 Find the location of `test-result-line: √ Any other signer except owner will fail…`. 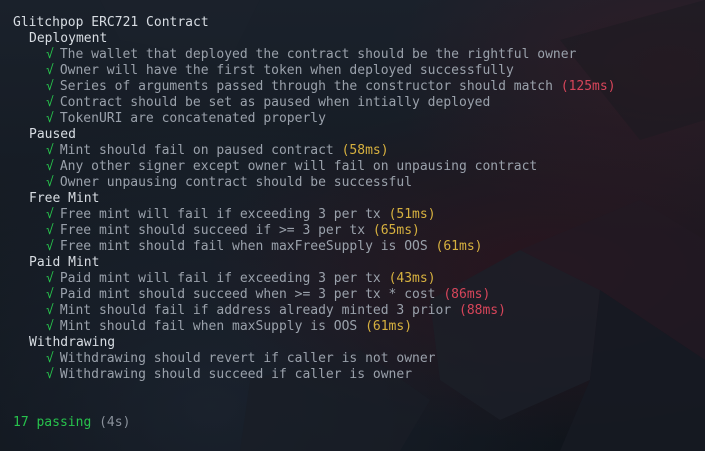

test-result-line: √ Any other signer except owner will fail… is located at coordinates (359, 167).